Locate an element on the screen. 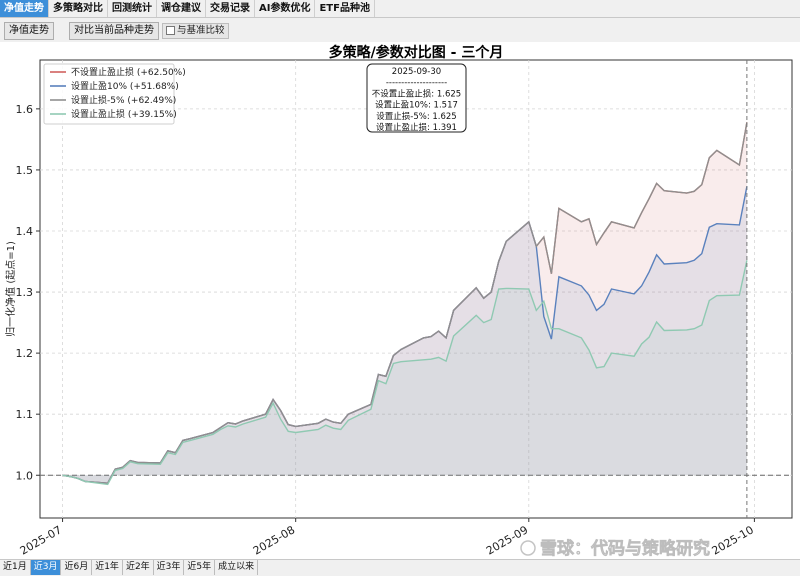 This screenshot has width=800, height=576. period-button-5: 近3年 is located at coordinates (169, 567).